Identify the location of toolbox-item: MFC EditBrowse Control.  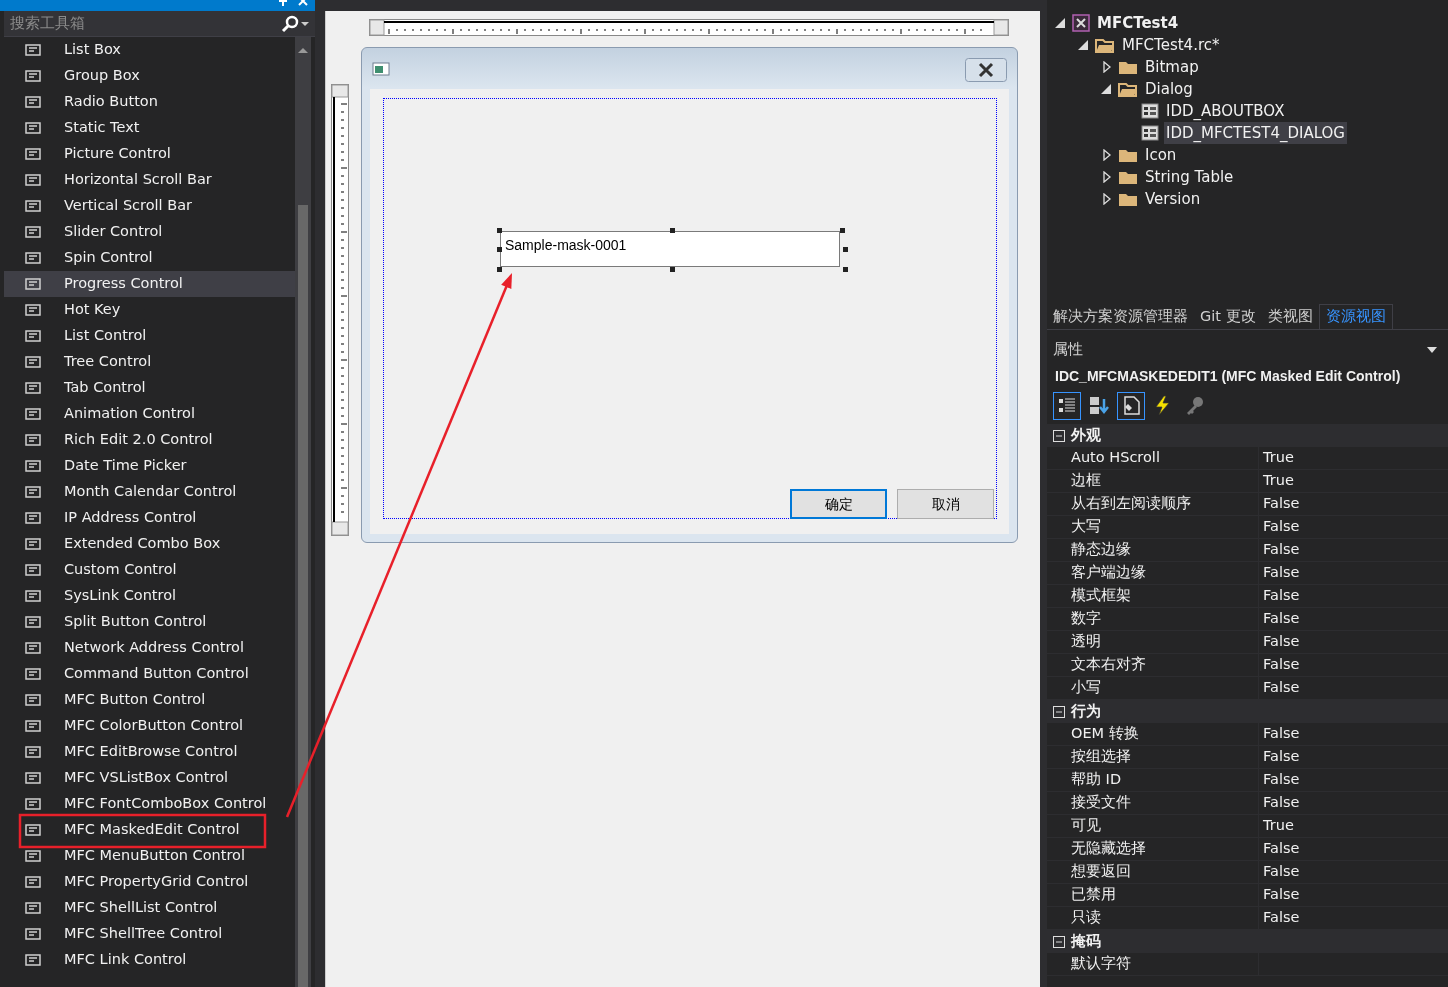
(149, 752).